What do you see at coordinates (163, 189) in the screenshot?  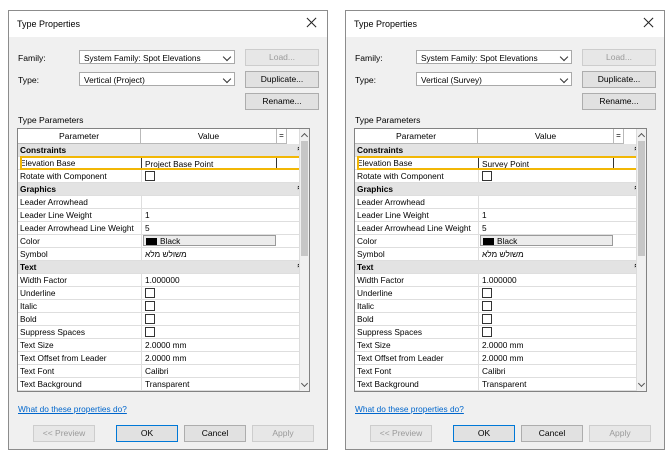 I see `group-header-row: Graphics»` at bounding box center [163, 189].